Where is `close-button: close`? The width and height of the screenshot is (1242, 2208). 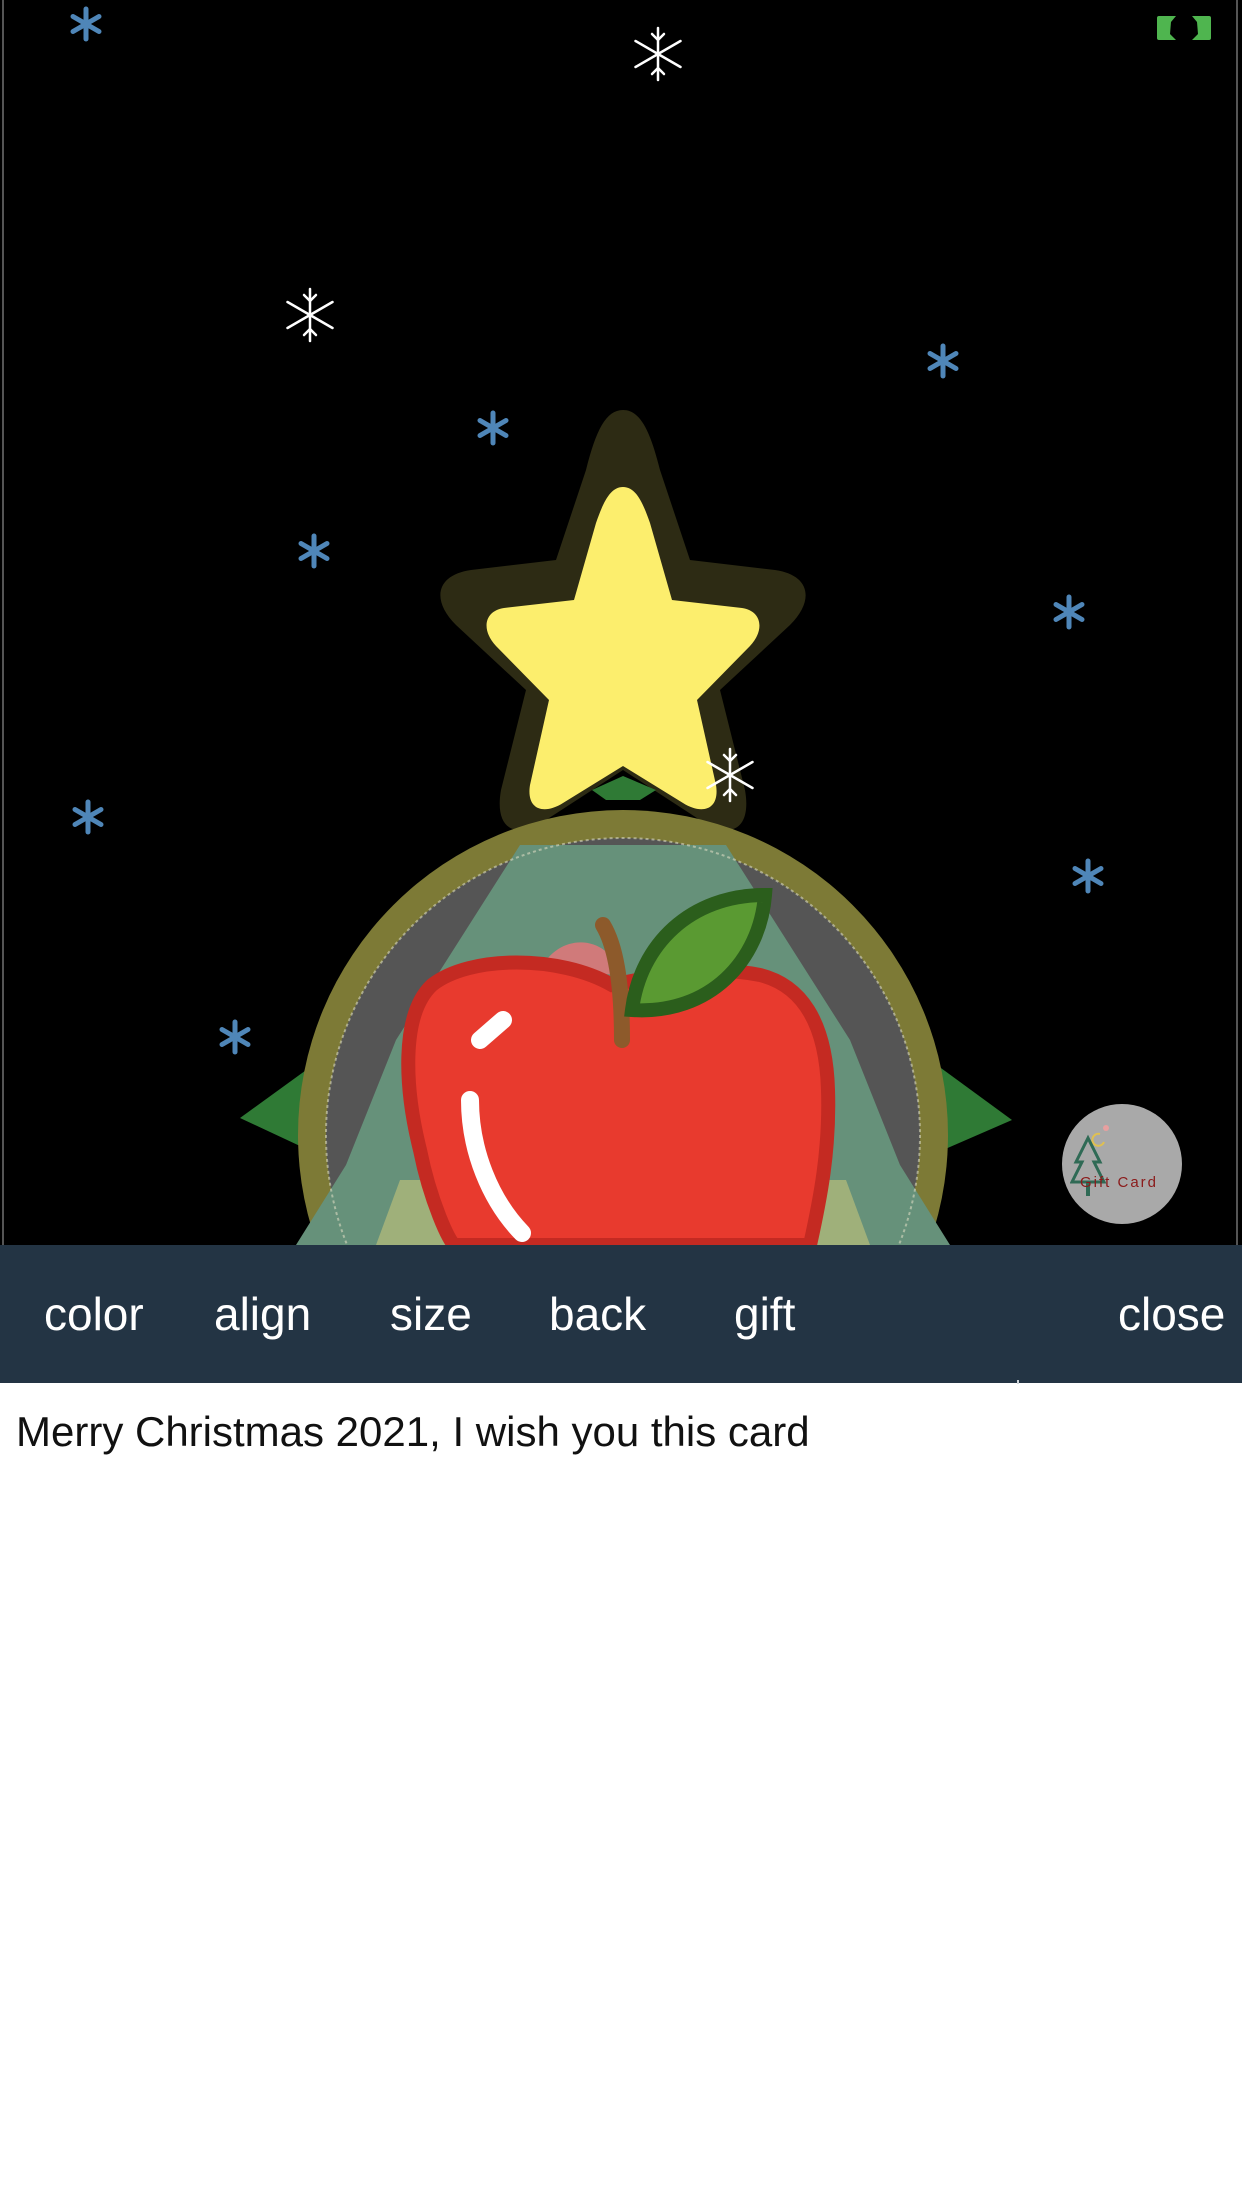
close-button: close is located at coordinates (1171, 1314).